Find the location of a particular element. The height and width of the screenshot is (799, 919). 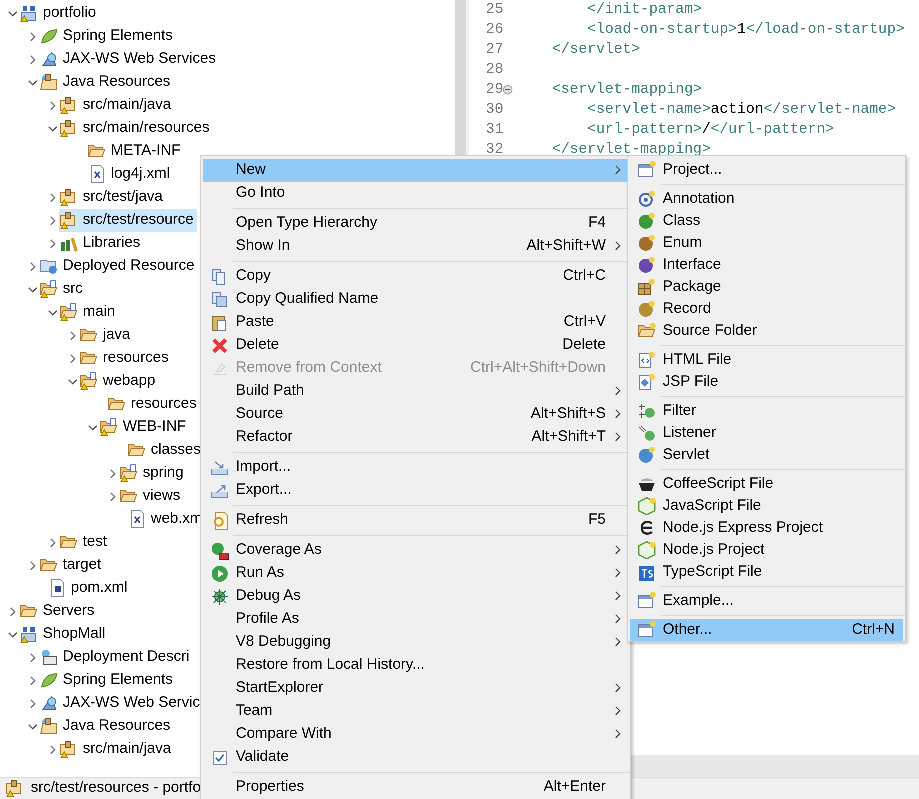

menu-item: StartExplorer is located at coordinates (415, 688).